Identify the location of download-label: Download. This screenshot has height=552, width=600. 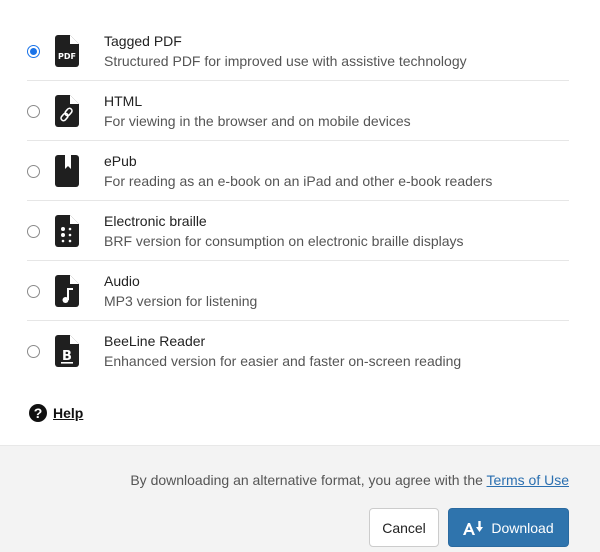
(522, 527).